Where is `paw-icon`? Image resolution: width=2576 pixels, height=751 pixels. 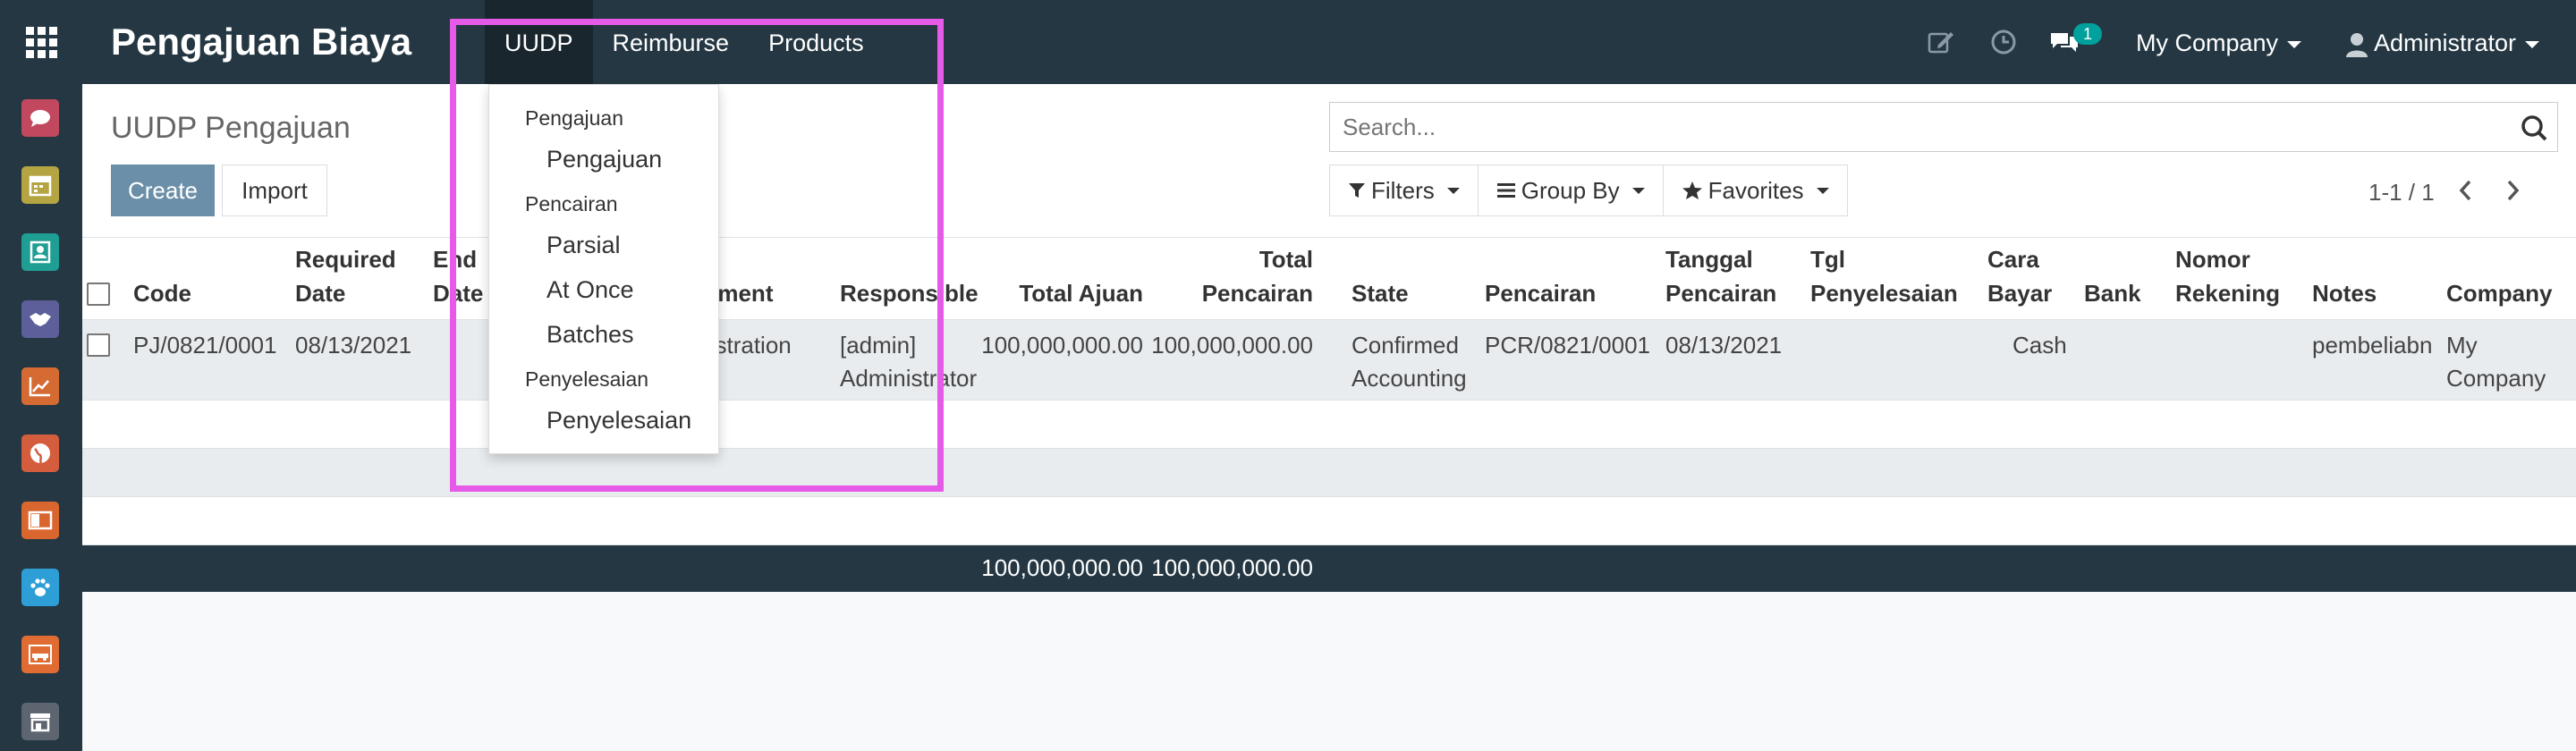 paw-icon is located at coordinates (40, 587).